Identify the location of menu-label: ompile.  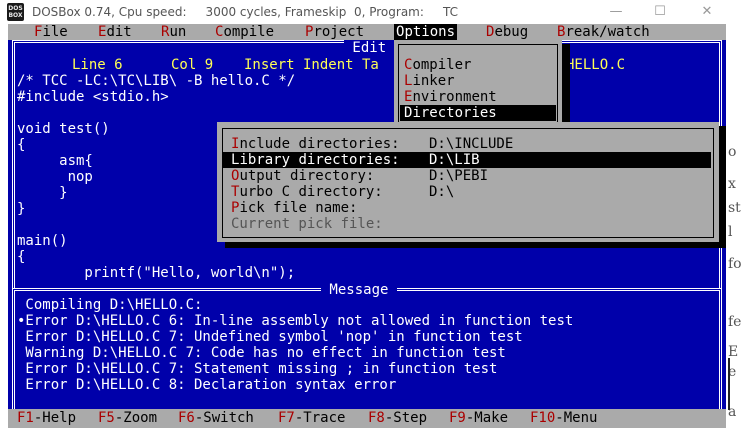
(249, 32).